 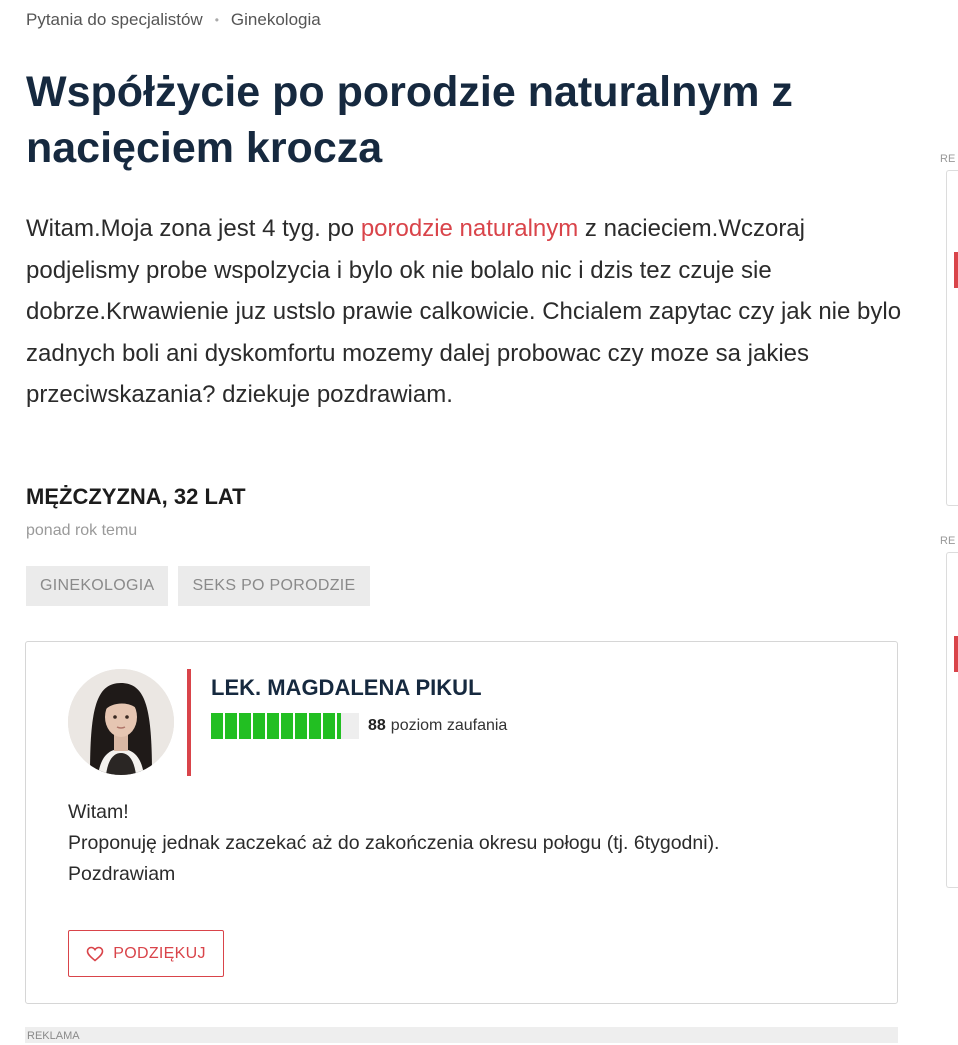 I want to click on question-author: MĘŻCZYZNA, 32 LAT, so click(x=136, y=496).